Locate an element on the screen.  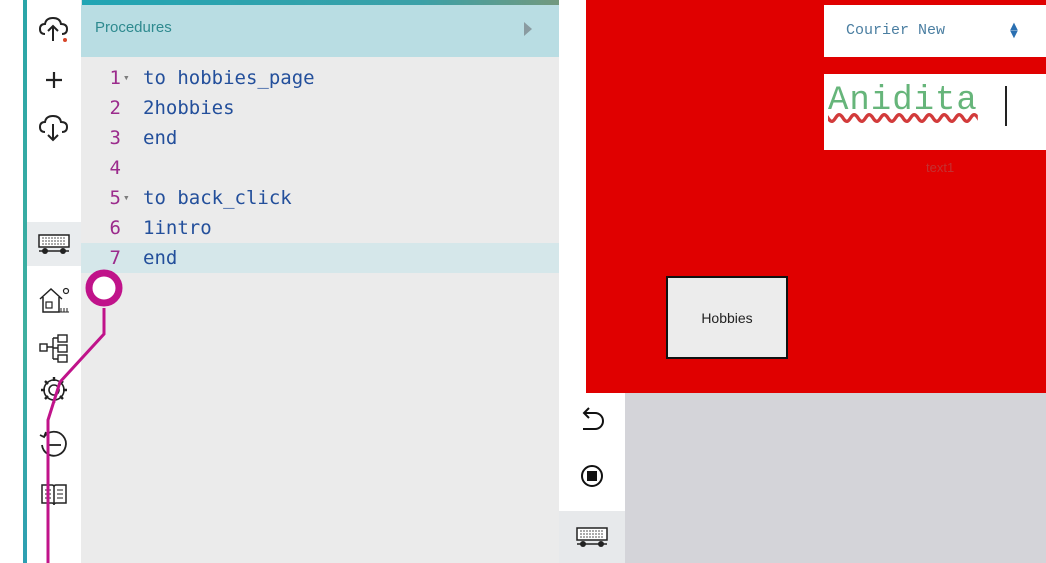
stop-icon is located at coordinates (592, 476).